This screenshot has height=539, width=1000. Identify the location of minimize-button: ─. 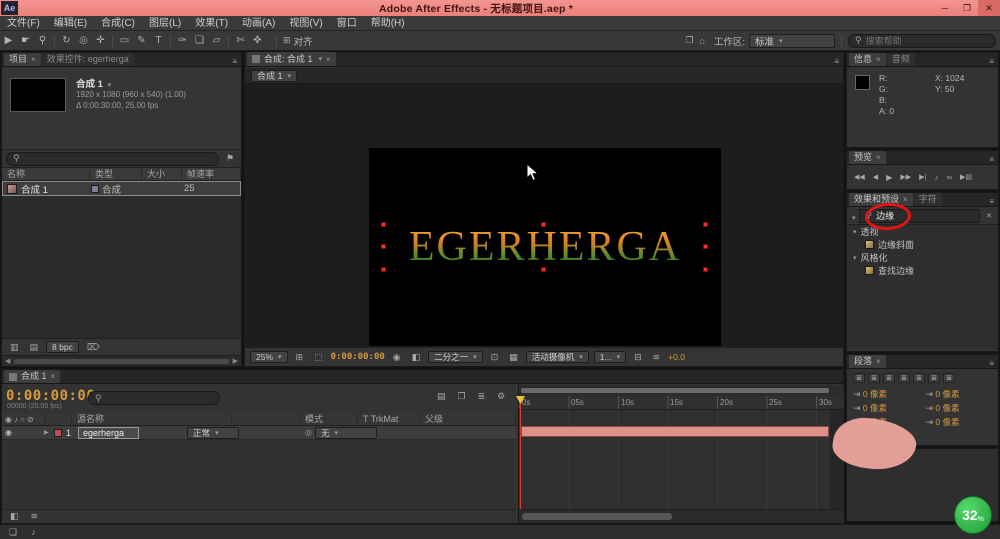
(945, 8).